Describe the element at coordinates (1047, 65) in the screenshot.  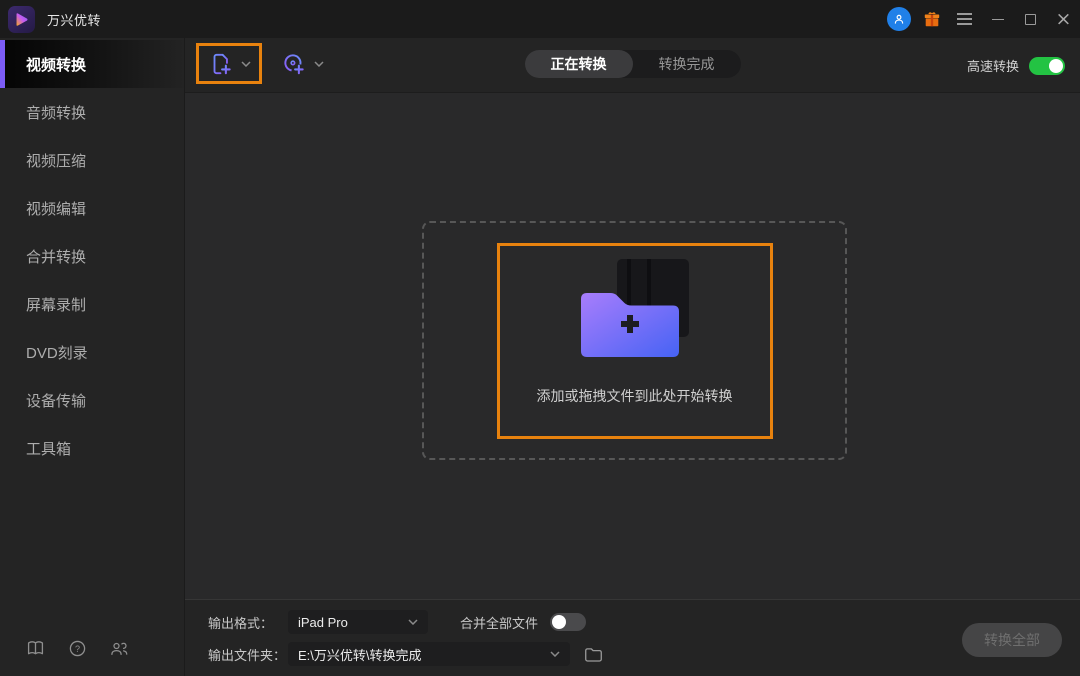
I see `high-speed-toggle` at that location.